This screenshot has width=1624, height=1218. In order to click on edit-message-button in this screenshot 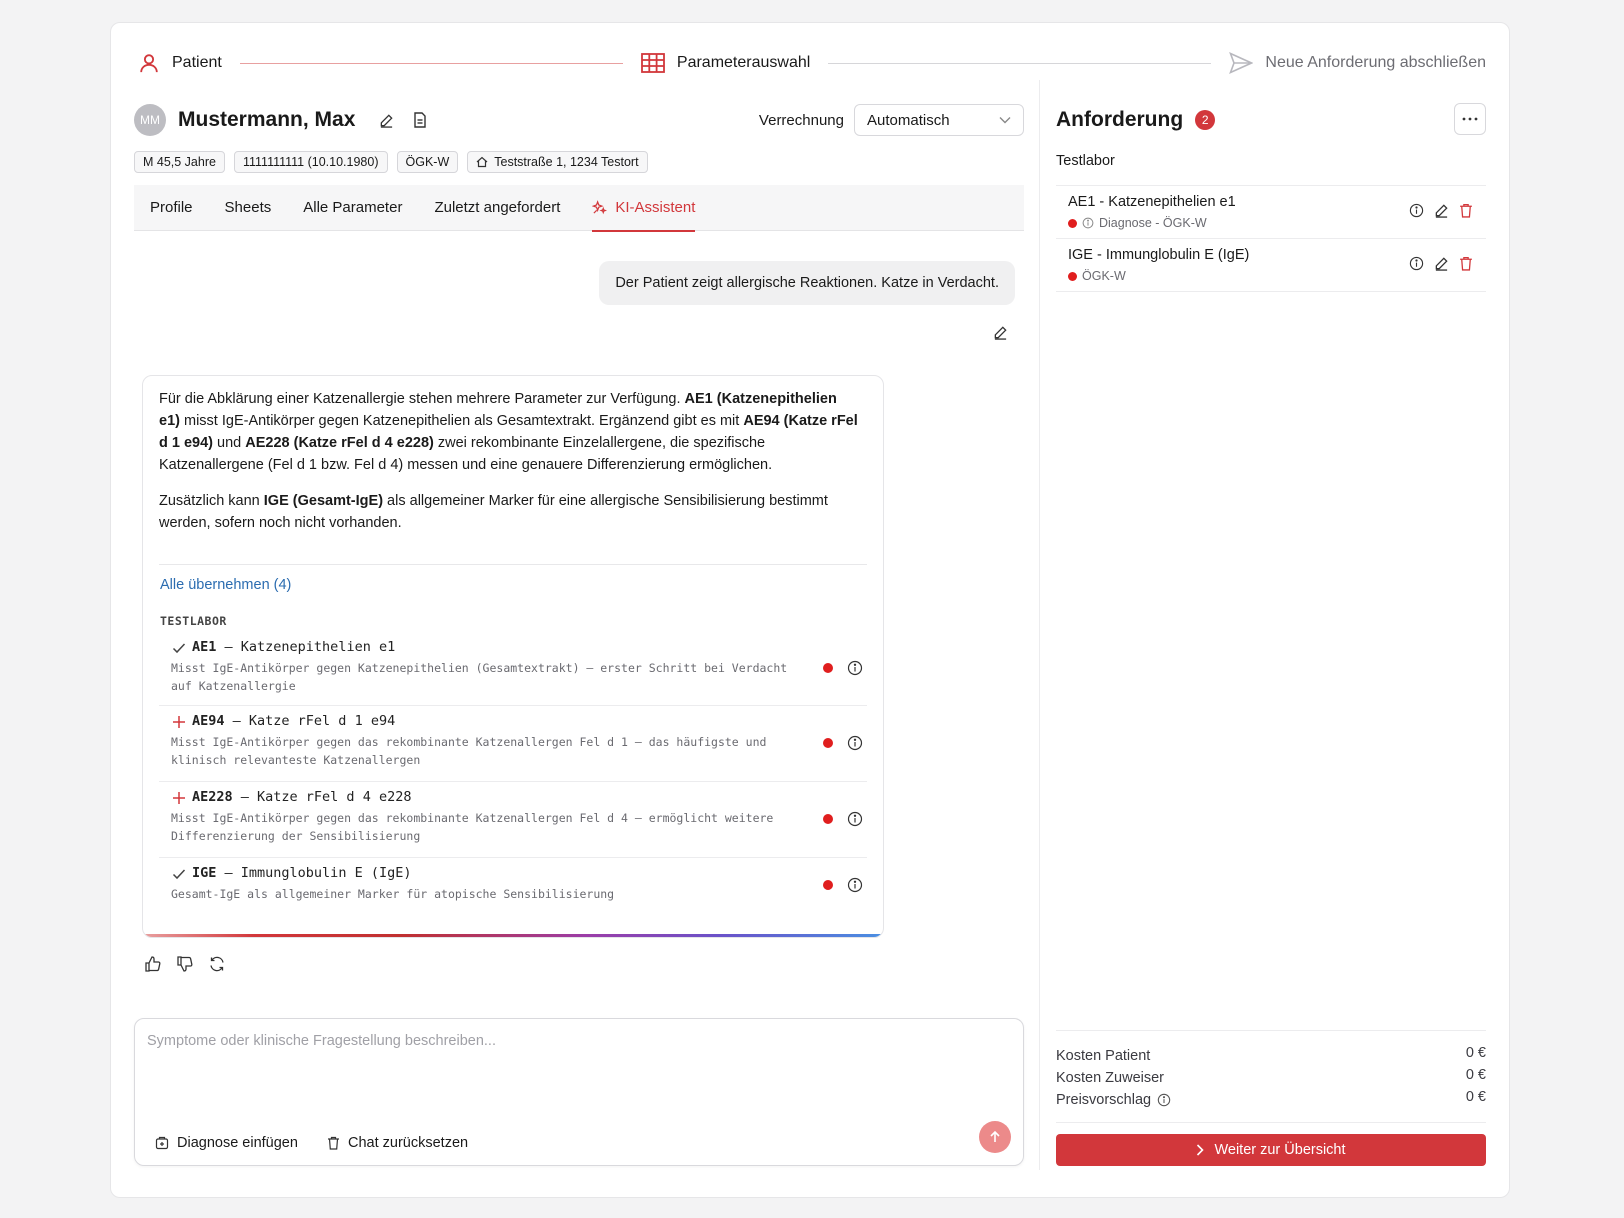, I will do `click(1000, 334)`.